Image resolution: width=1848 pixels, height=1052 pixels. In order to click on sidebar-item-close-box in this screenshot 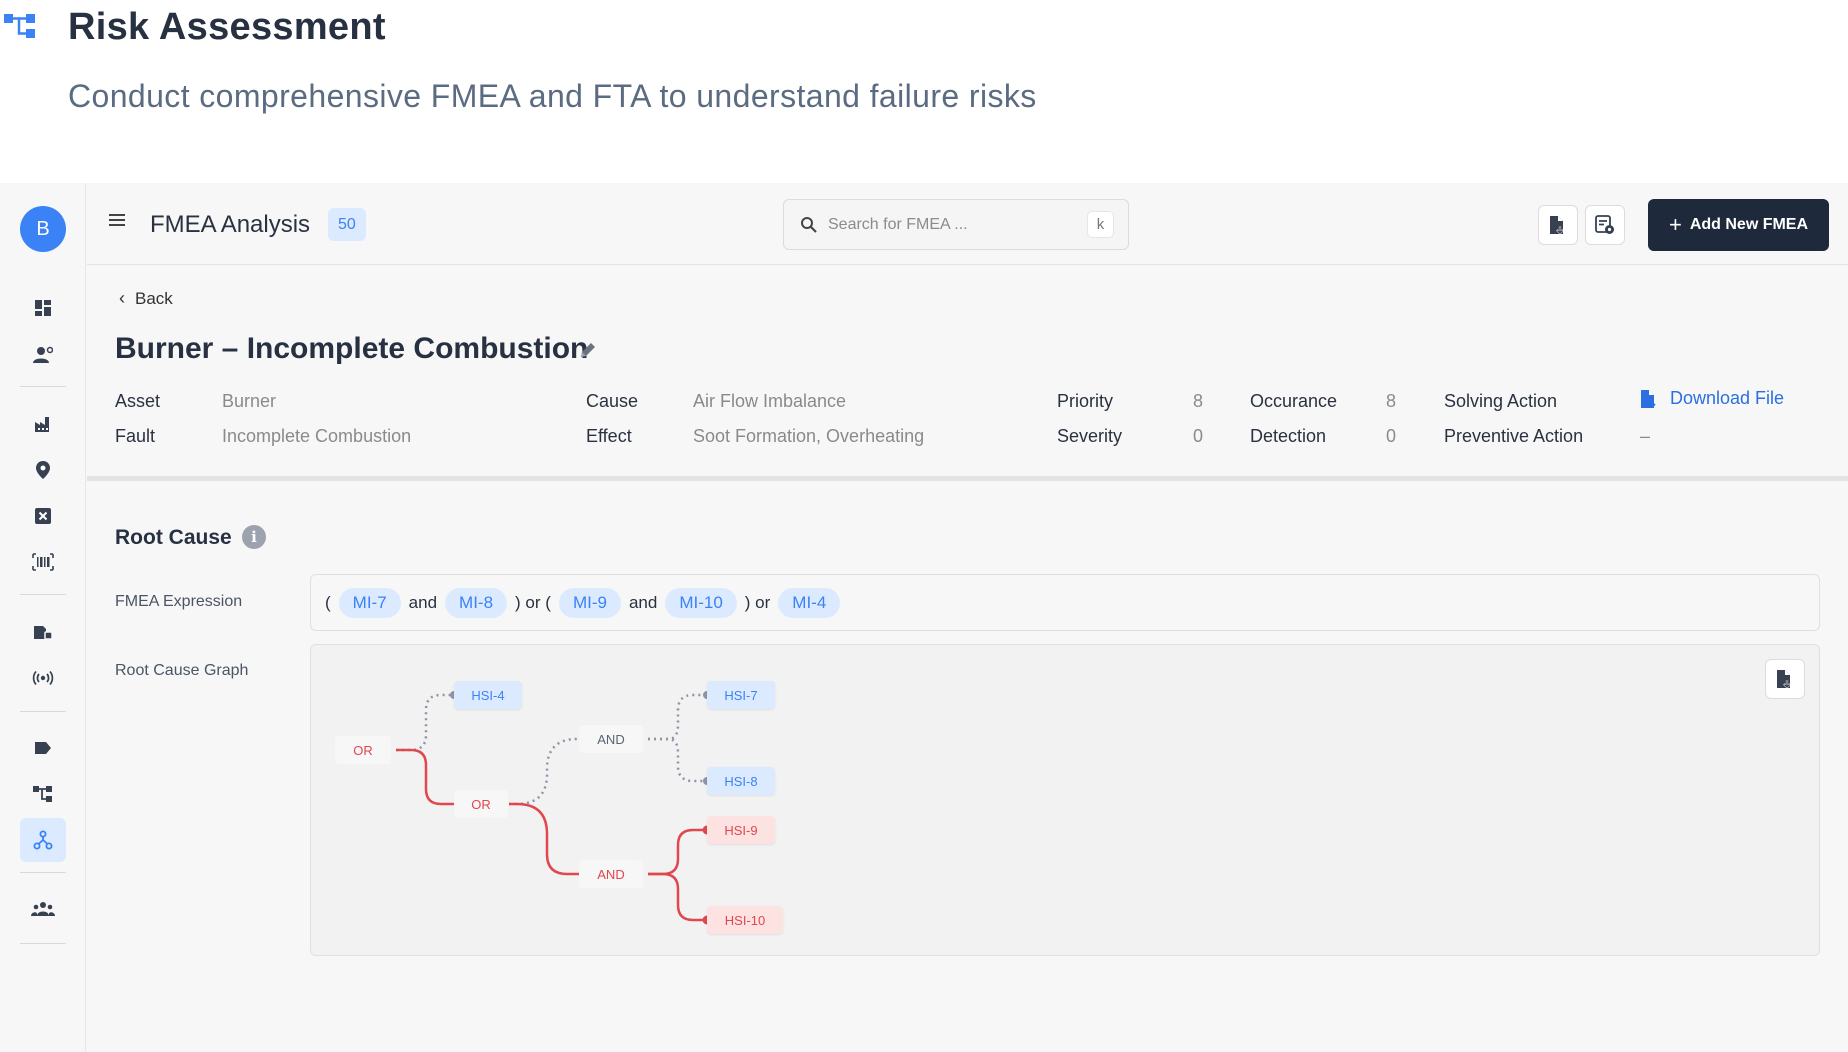, I will do `click(43, 516)`.